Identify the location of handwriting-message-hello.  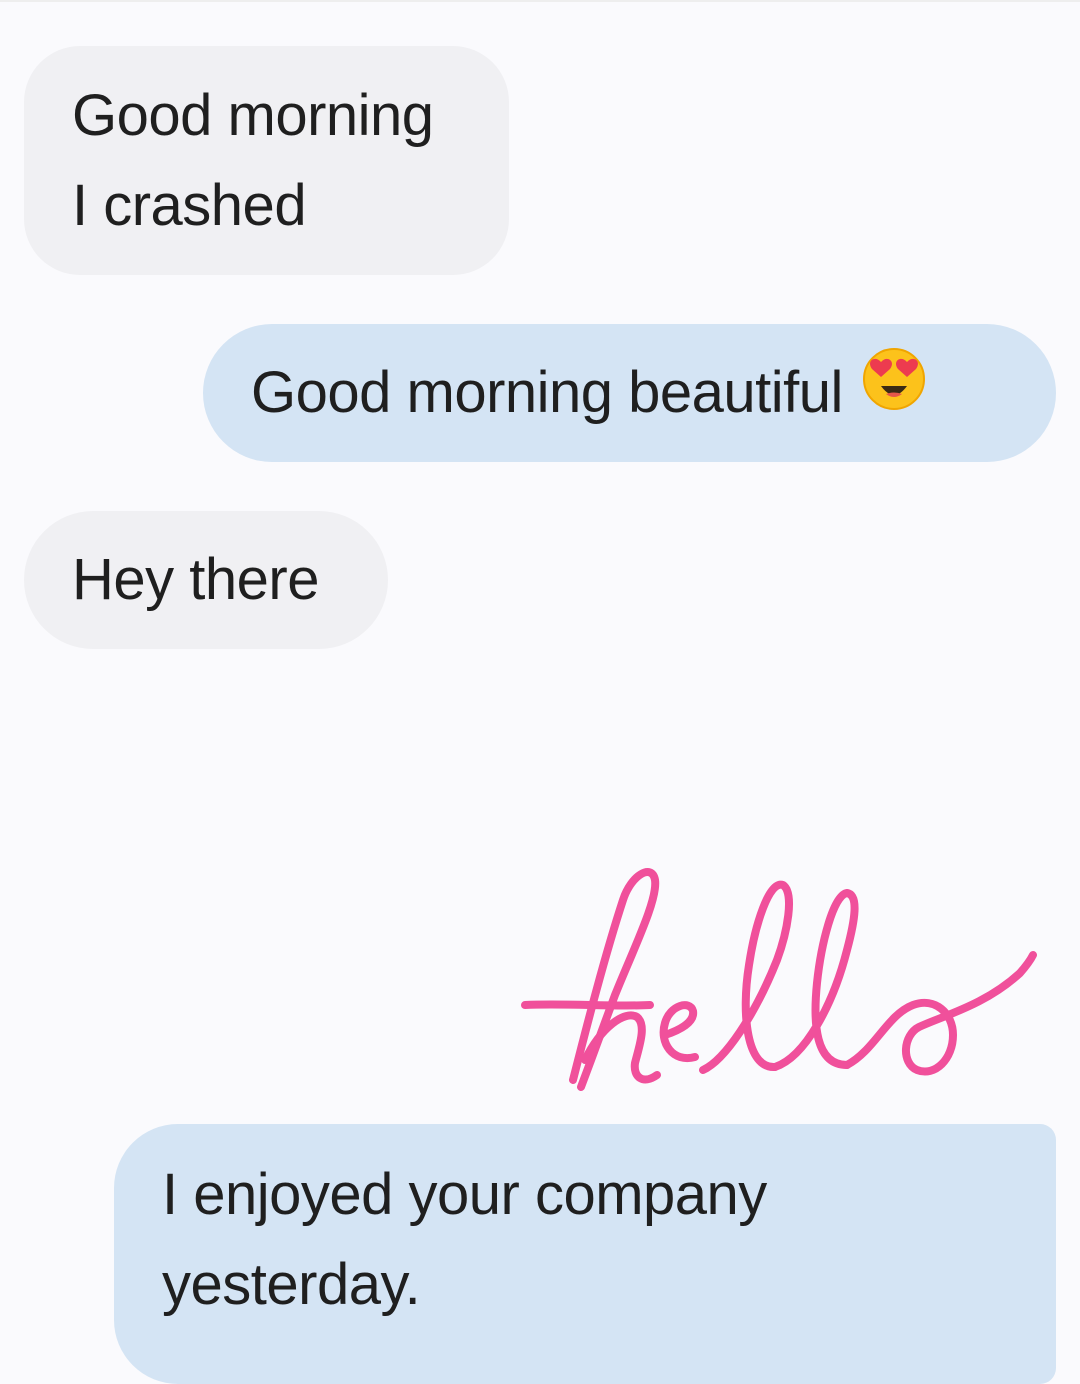
(782, 980).